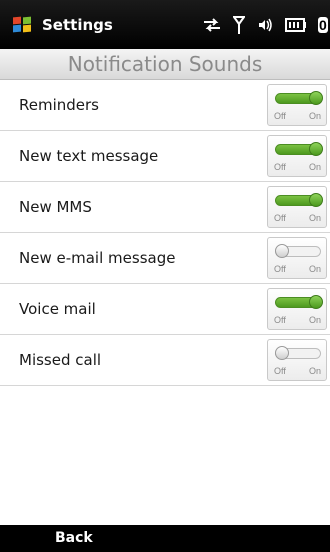  What do you see at coordinates (165, 207) in the screenshot?
I see `setting-row-new-mms: New MMS Off On` at bounding box center [165, 207].